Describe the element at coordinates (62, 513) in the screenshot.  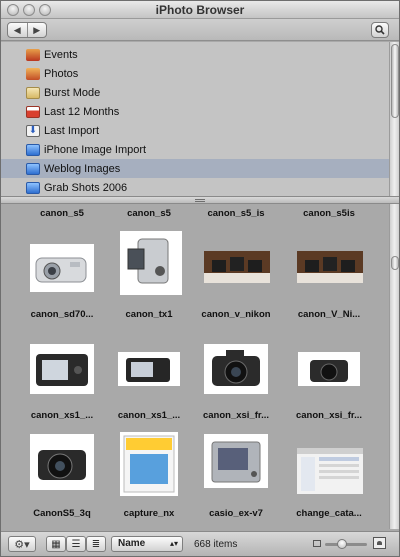
I see `photo-caption: CanonS5_3q` at that location.